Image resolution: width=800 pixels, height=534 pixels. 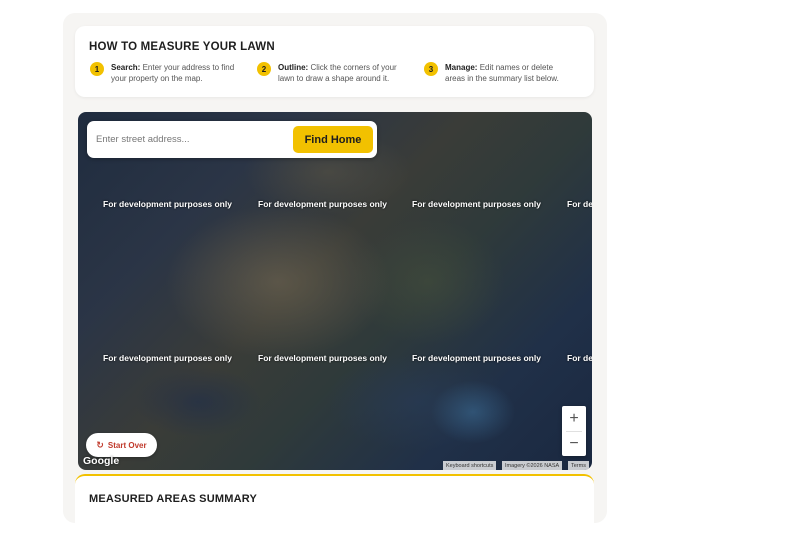 I want to click on terms-link: Terms, so click(x=578, y=465).